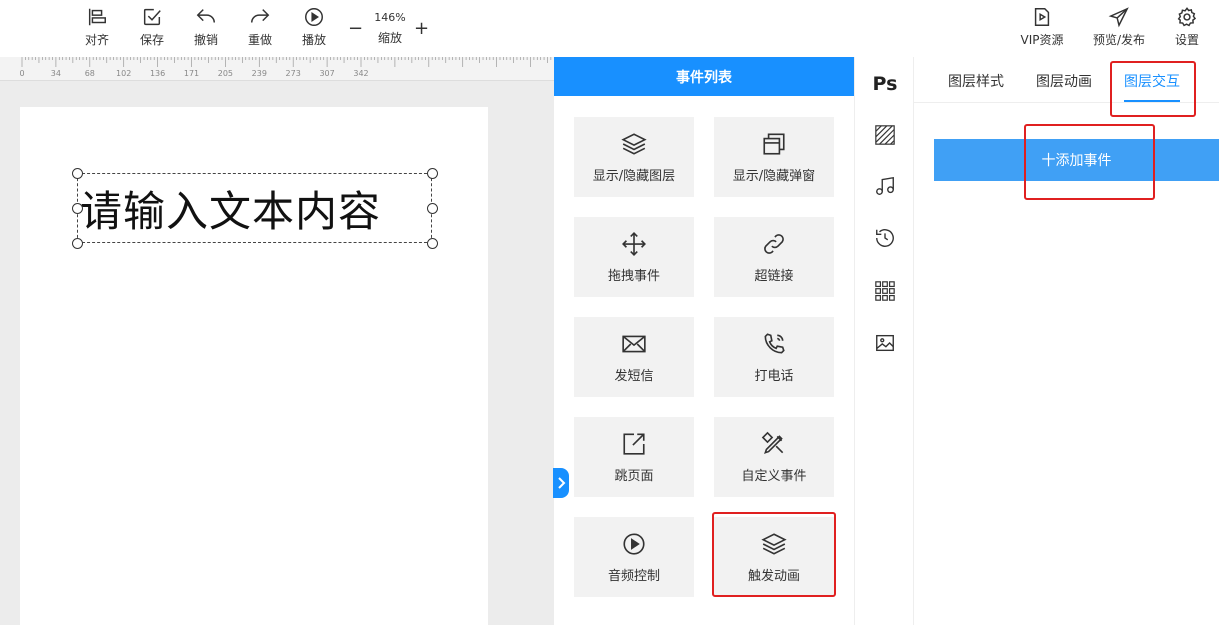 The height and width of the screenshot is (625, 1219). What do you see at coordinates (432, 173) in the screenshot?
I see `resize-handle-top-right` at bounding box center [432, 173].